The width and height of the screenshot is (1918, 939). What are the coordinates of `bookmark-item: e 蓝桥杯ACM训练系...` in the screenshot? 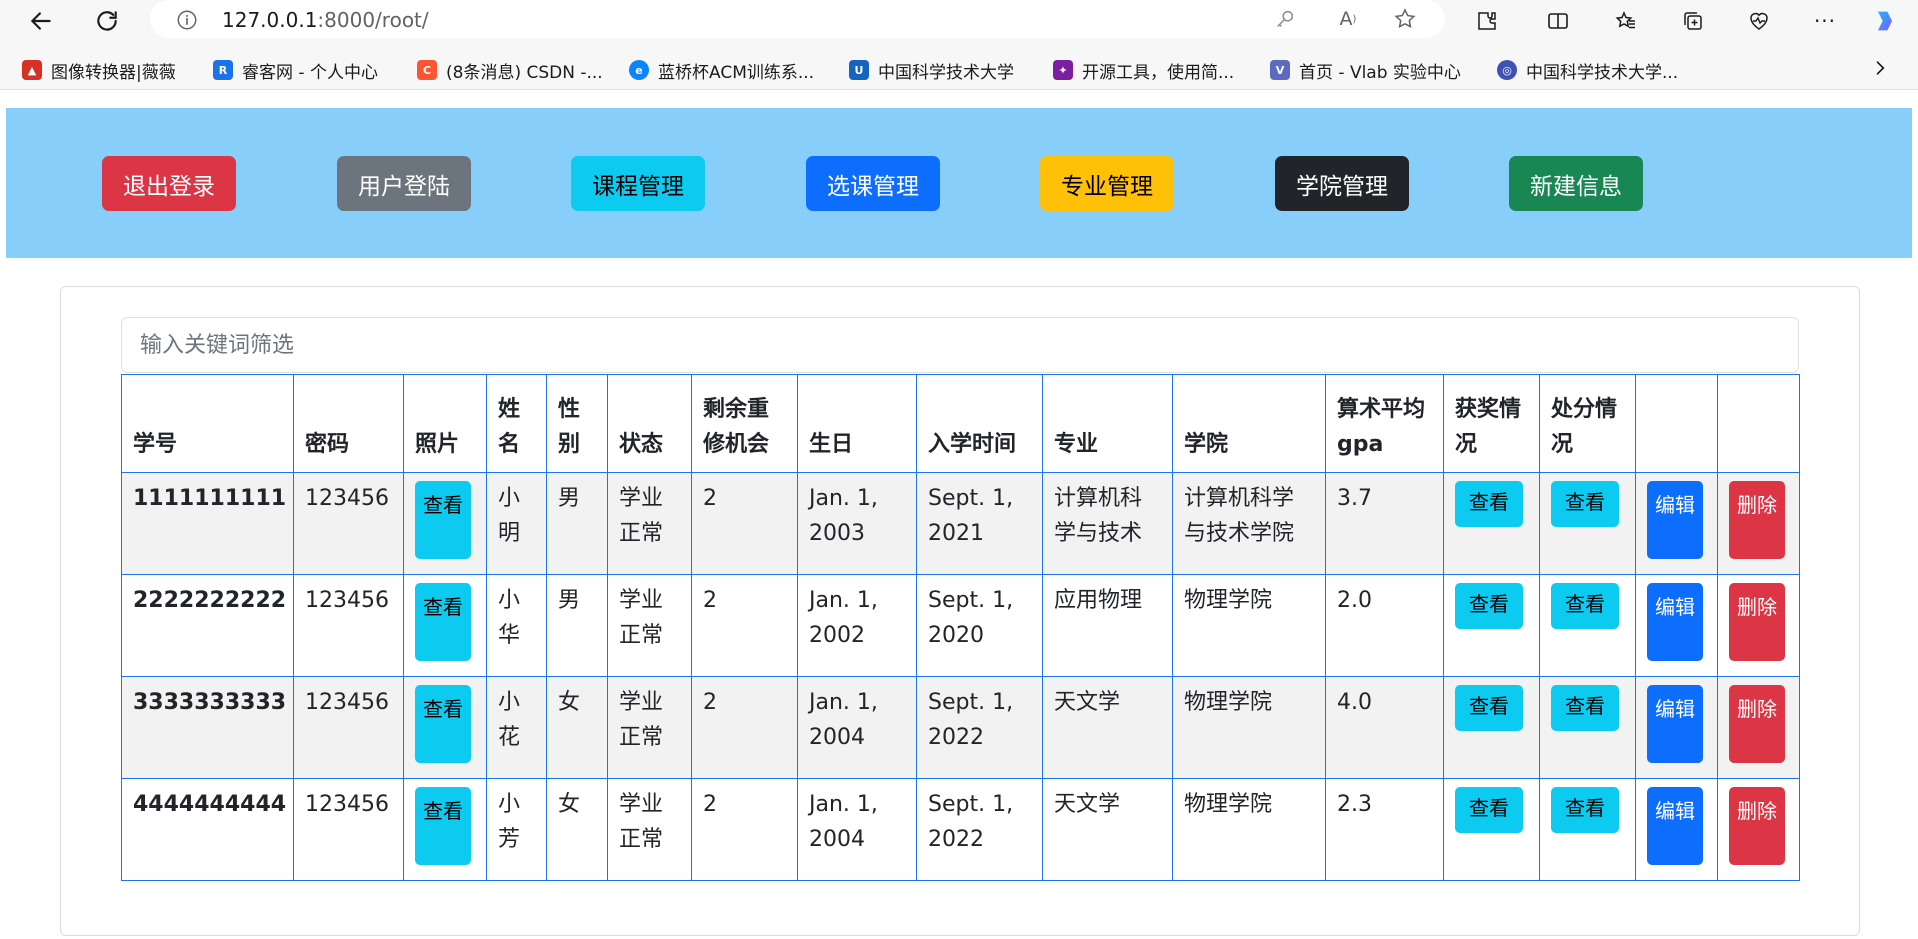 It's located at (721, 70).